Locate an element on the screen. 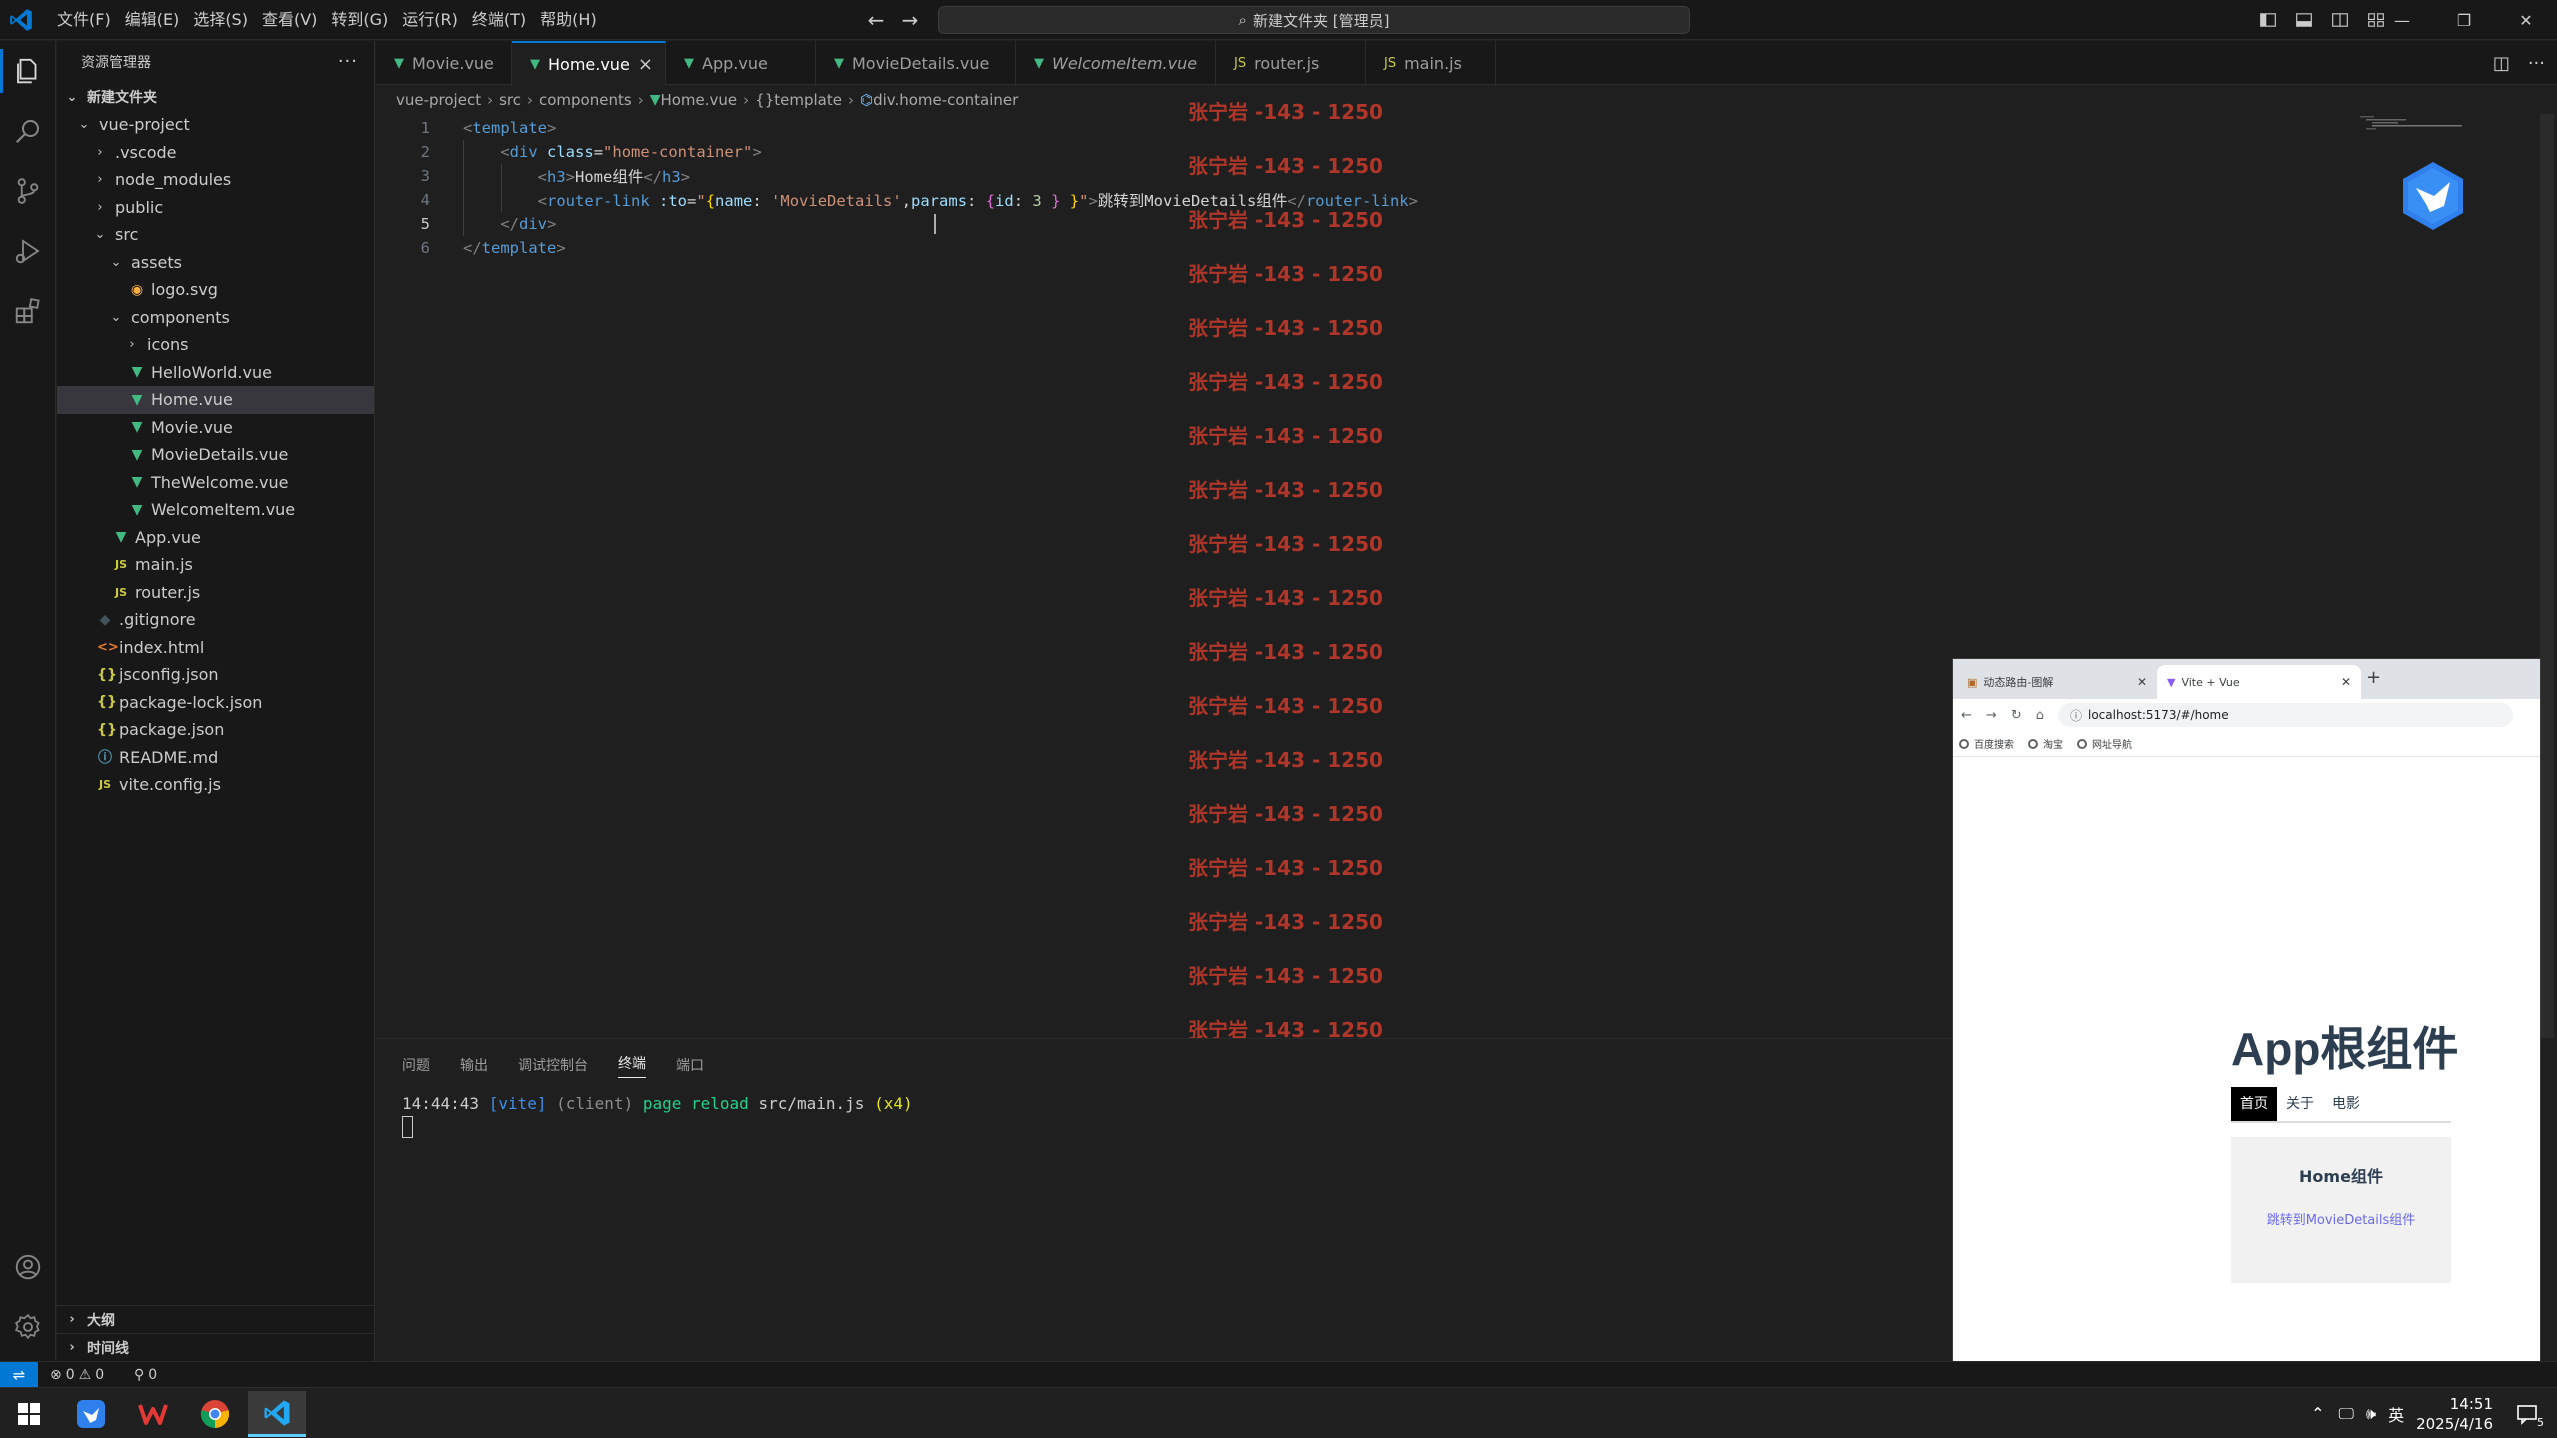 This screenshot has width=2557, height=1438. explorer-icon is located at coordinates (28, 71).